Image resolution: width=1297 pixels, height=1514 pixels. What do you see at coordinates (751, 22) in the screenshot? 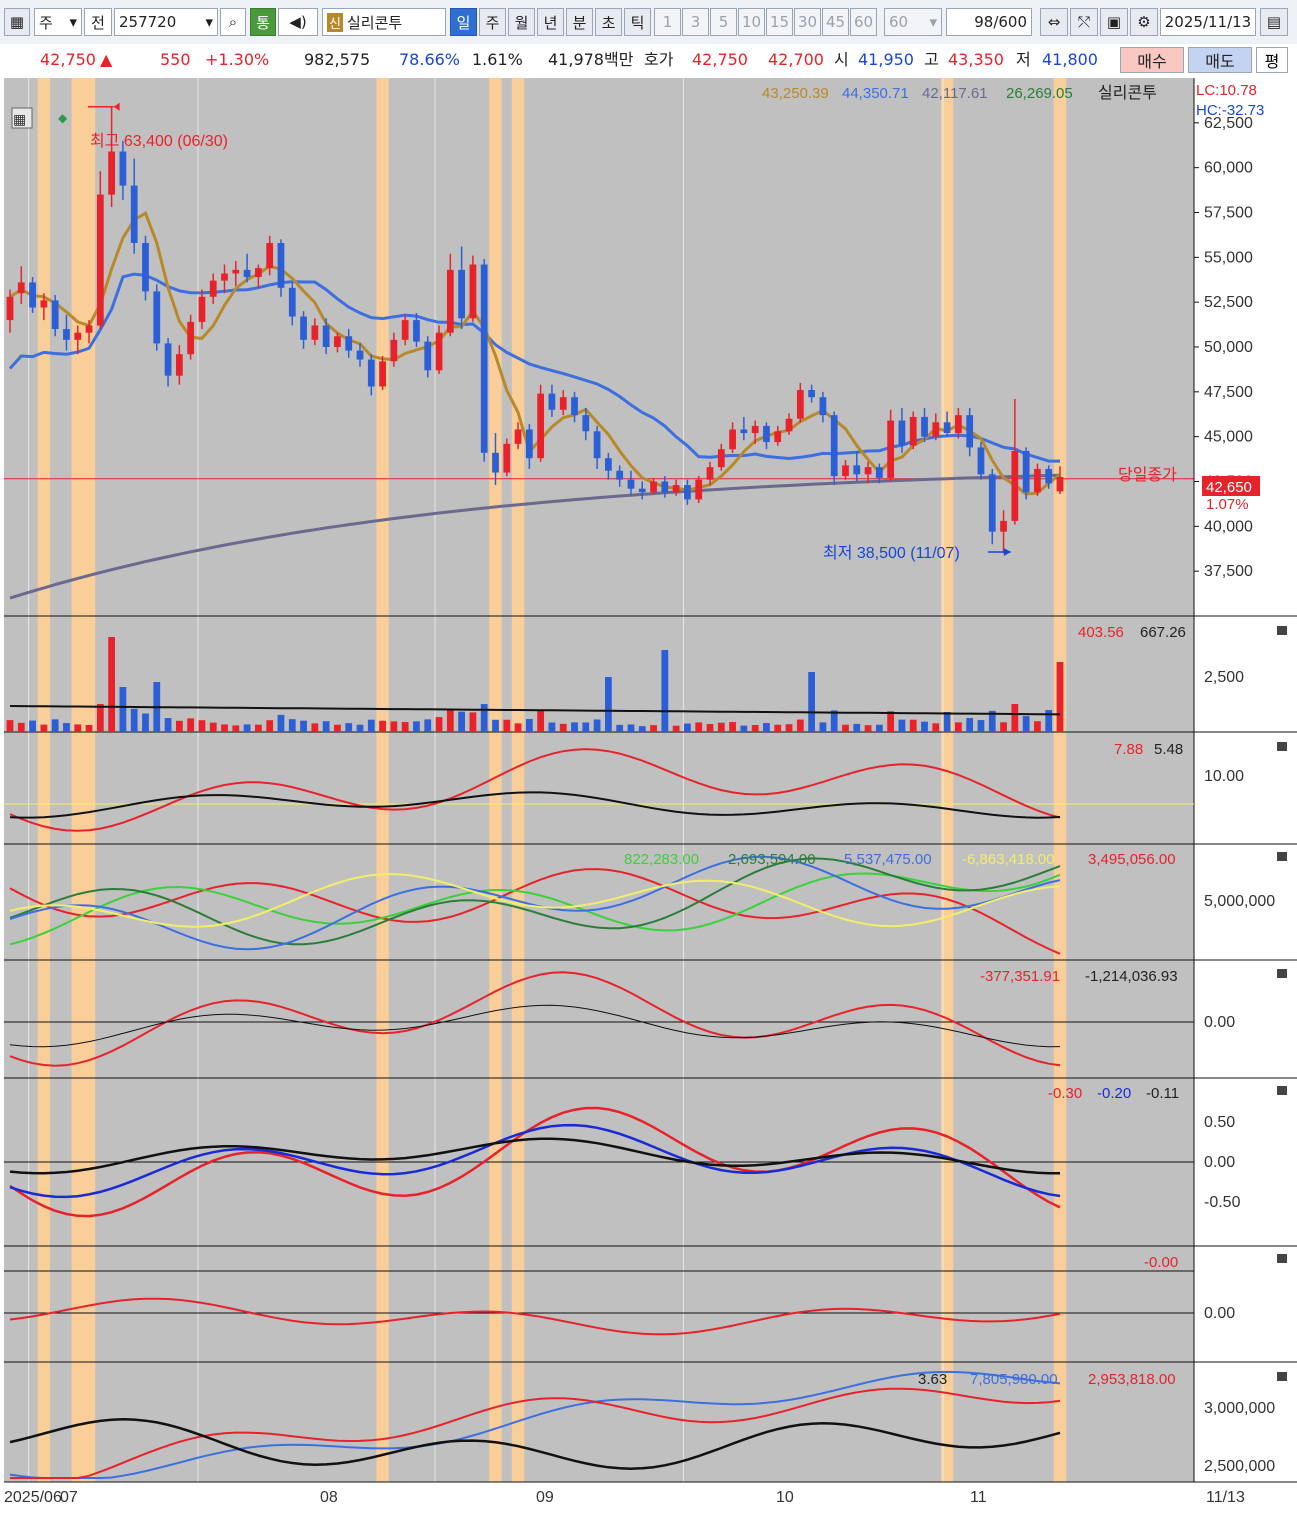
I see `interval-tab-3: 10` at bounding box center [751, 22].